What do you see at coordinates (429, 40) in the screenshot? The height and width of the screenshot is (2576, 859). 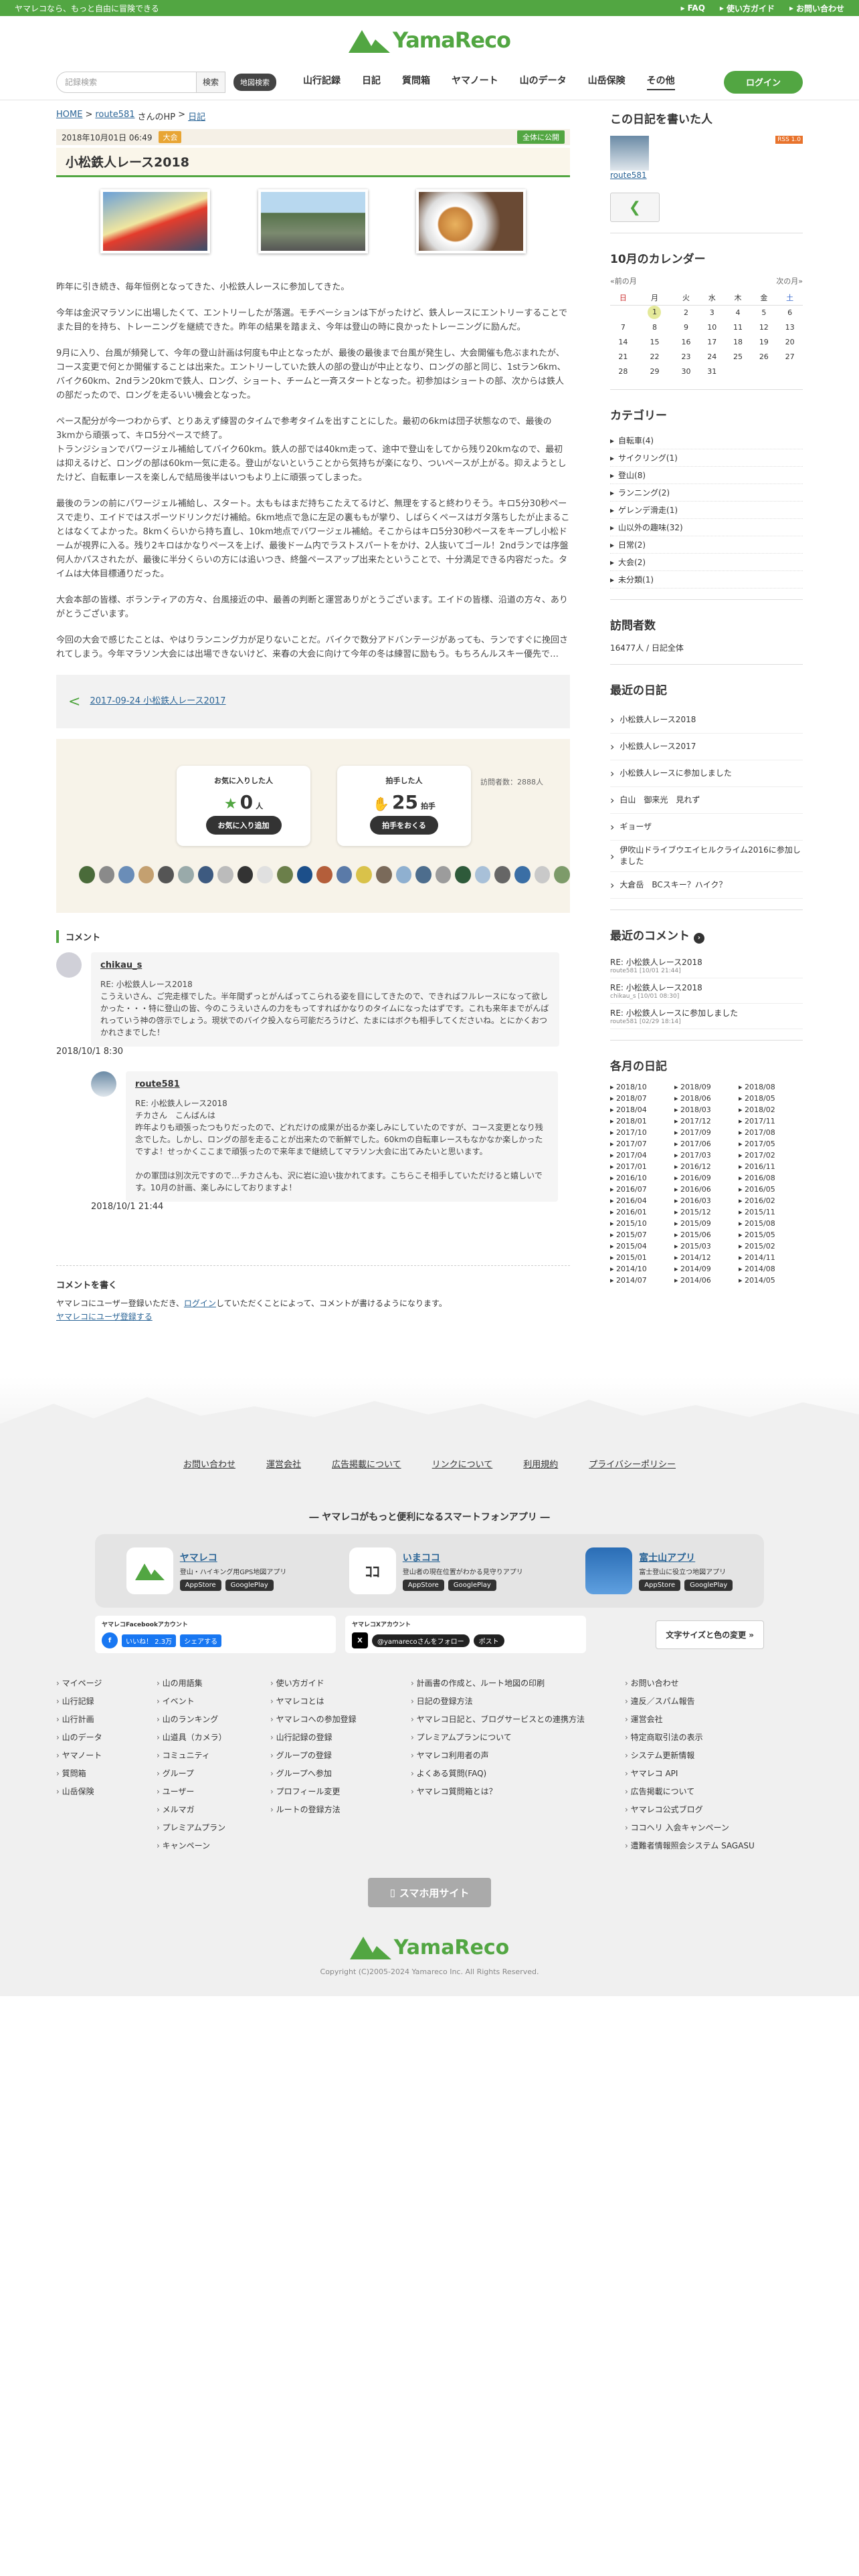 I see `site-logo: YamaReco` at bounding box center [429, 40].